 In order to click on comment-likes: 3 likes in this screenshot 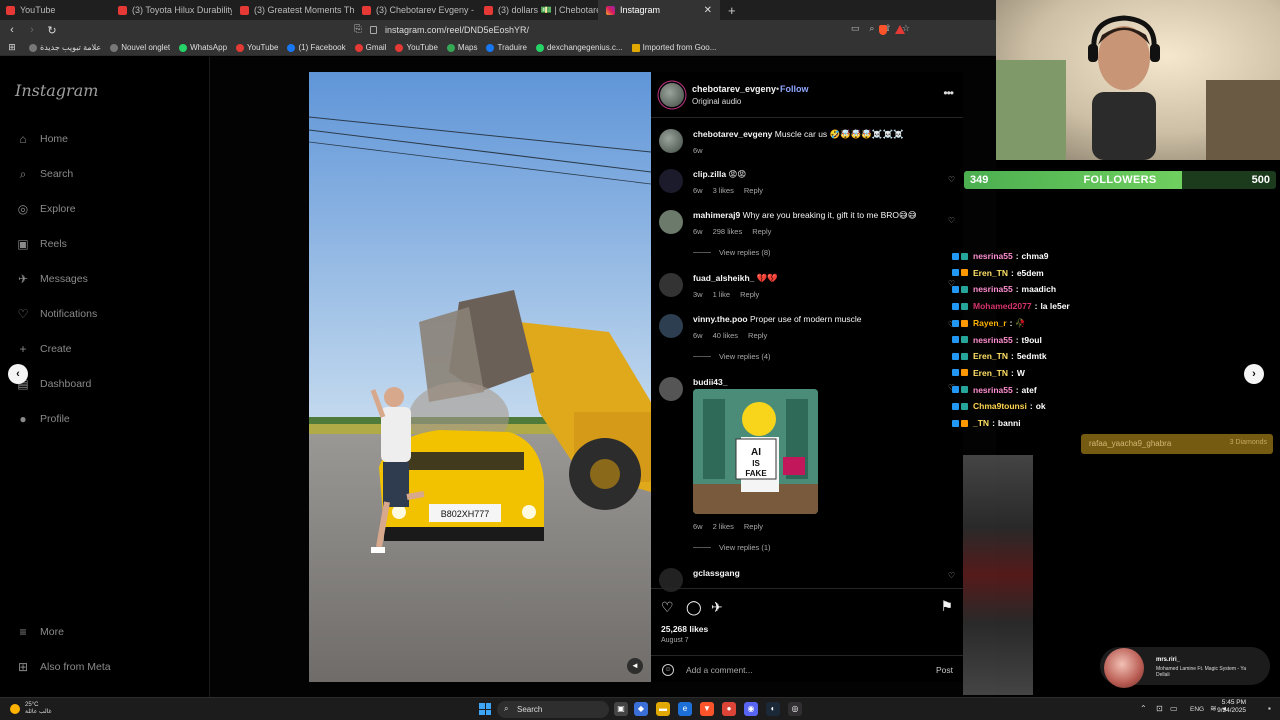, I will do `click(723, 190)`.